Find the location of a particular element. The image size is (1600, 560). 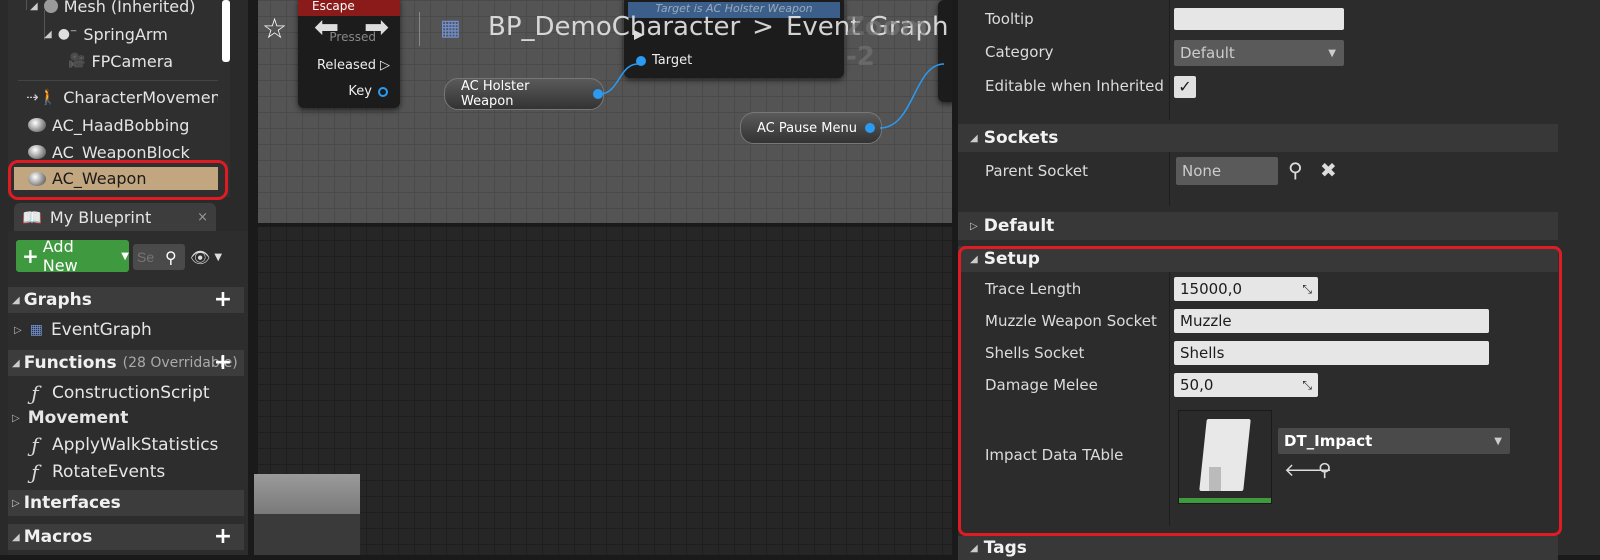

tree-item-label: SpringArm is located at coordinates (125, 34).